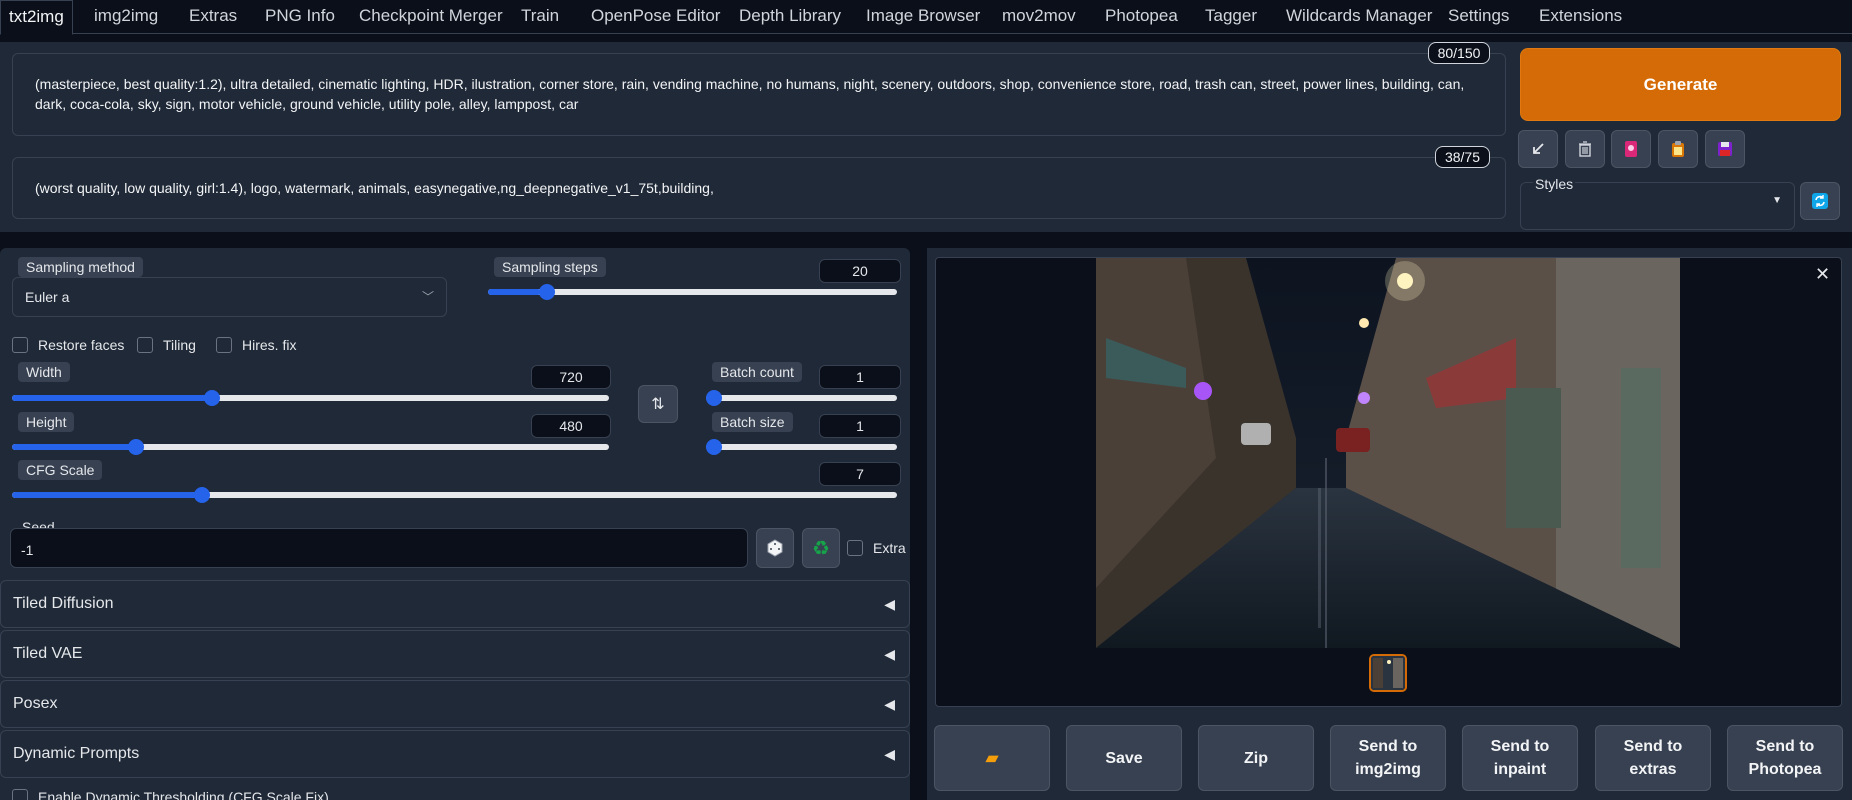  Describe the element at coordinates (44, 372) in the screenshot. I see `width-label: Width` at that location.